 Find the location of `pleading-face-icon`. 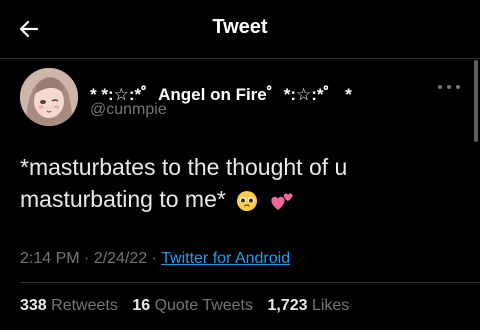

pleading-face-icon is located at coordinates (247, 200).